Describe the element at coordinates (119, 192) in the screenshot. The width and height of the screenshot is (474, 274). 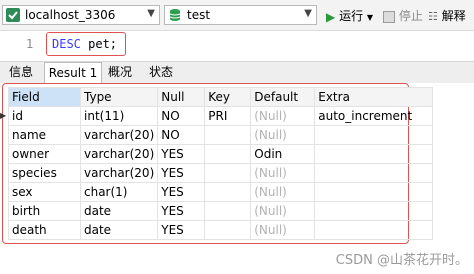
I see `cell-type: char(1)` at that location.